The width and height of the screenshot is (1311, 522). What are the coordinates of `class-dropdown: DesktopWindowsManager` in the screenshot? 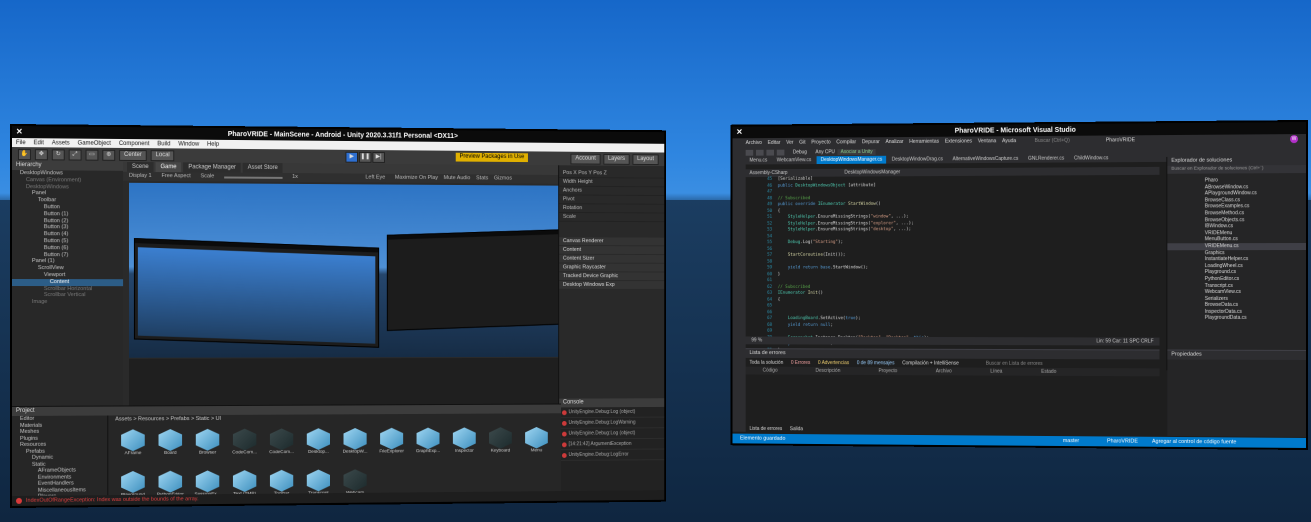 It's located at (872, 172).